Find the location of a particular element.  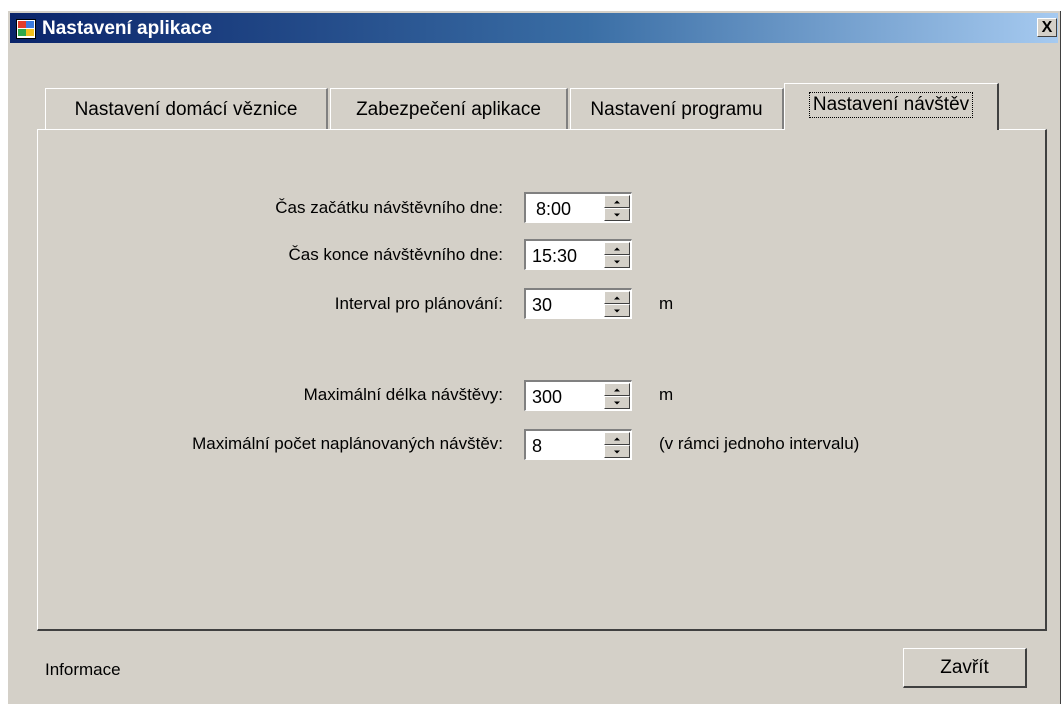

tab-label: Zabezpečení aplikace is located at coordinates (448, 109).